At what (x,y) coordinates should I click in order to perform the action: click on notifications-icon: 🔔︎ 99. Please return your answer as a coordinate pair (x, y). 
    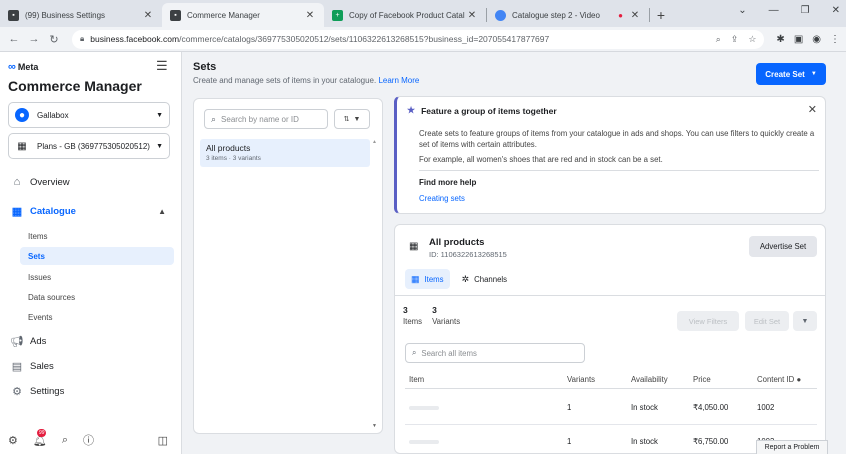
    Looking at the image, I should click on (40, 437).